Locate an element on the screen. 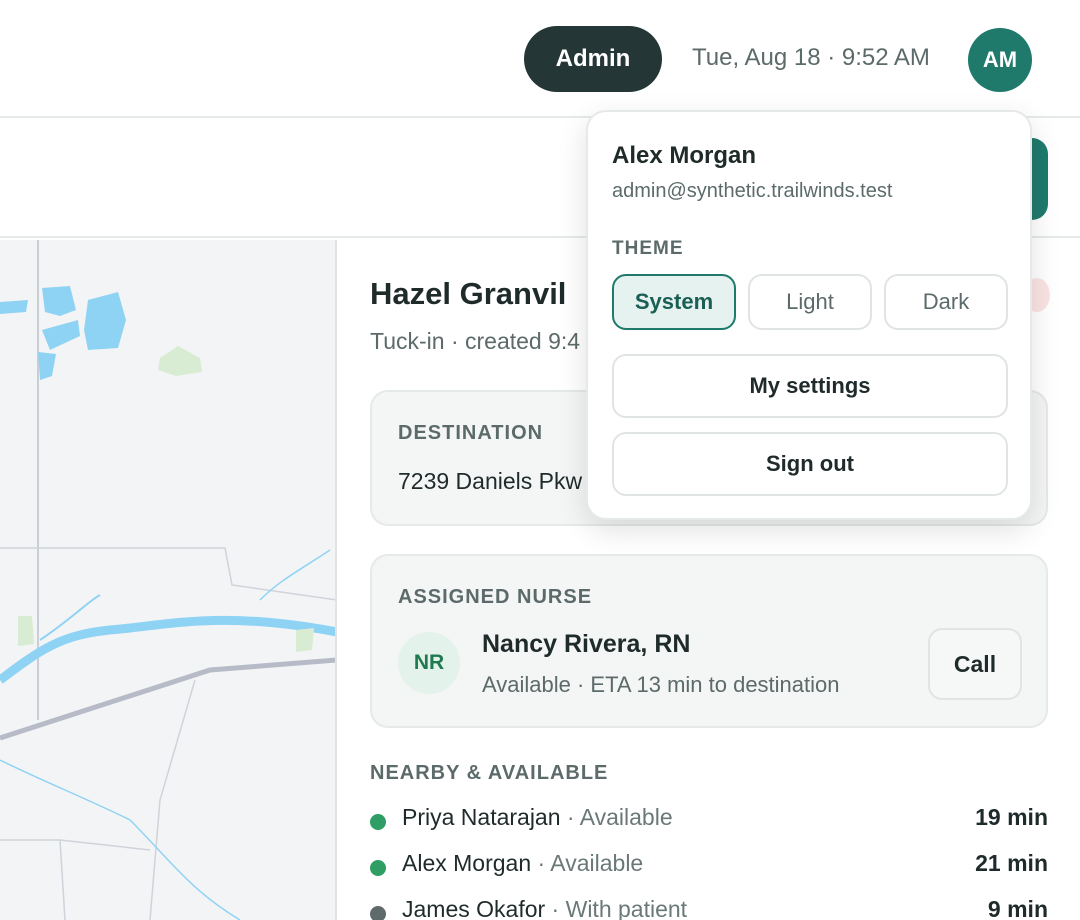 The height and width of the screenshot is (920, 1080). my-settings-button: My settings is located at coordinates (810, 386).